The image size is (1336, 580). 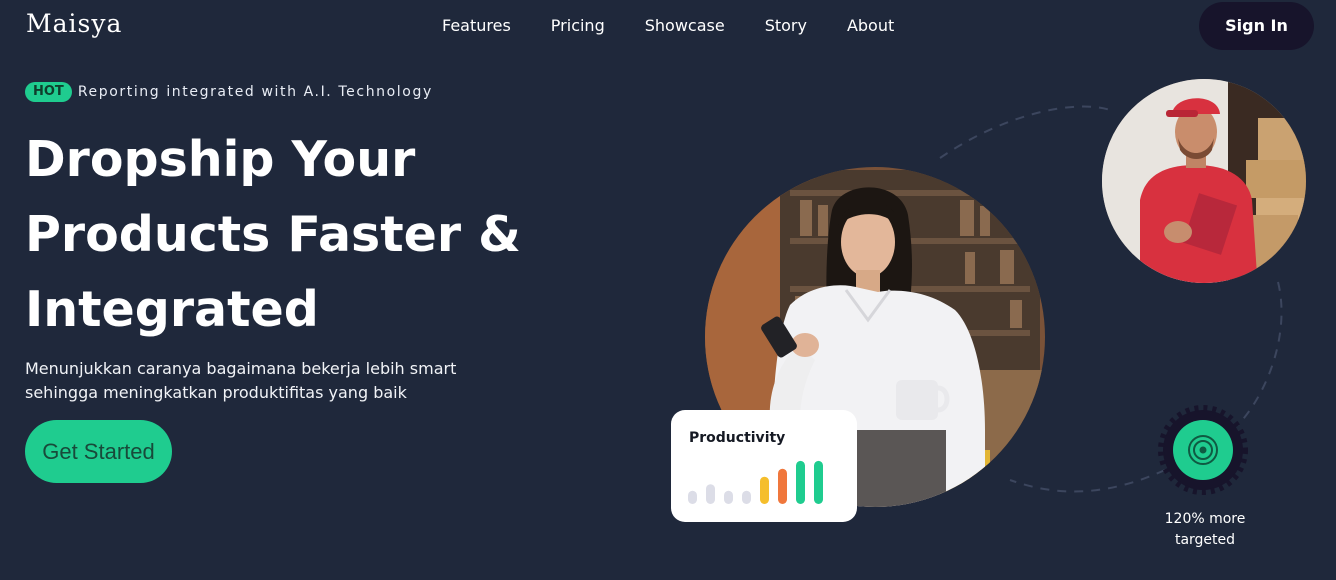 I want to click on targeted-stat: 120% more targeted, so click(x=1205, y=530).